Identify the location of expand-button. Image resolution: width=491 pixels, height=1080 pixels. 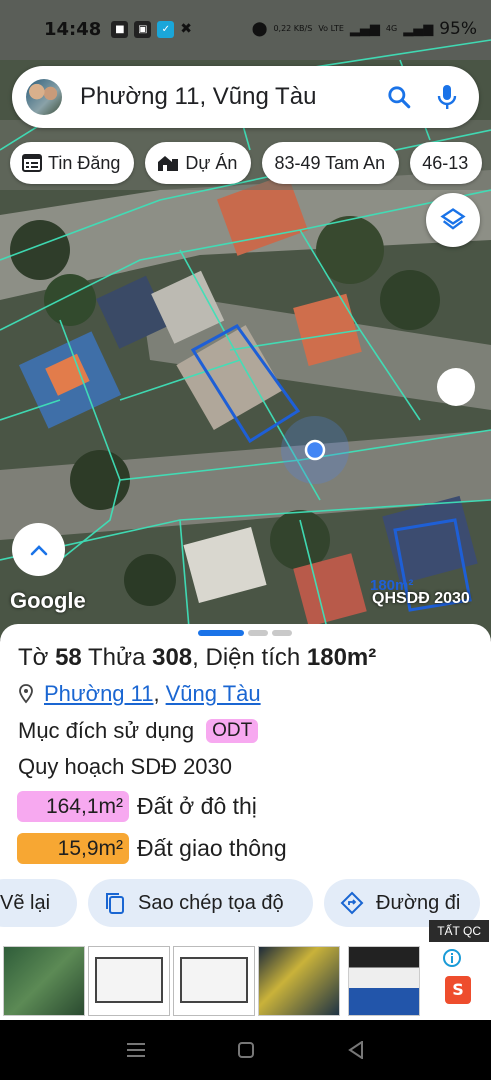
(38, 549).